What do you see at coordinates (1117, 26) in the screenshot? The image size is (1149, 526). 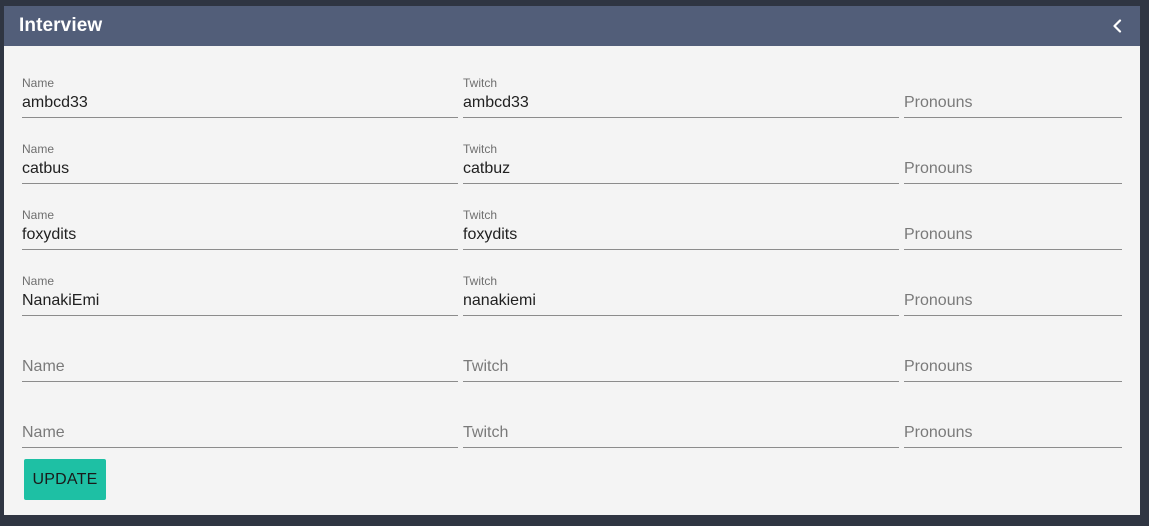 I see `chevron-left-icon` at bounding box center [1117, 26].